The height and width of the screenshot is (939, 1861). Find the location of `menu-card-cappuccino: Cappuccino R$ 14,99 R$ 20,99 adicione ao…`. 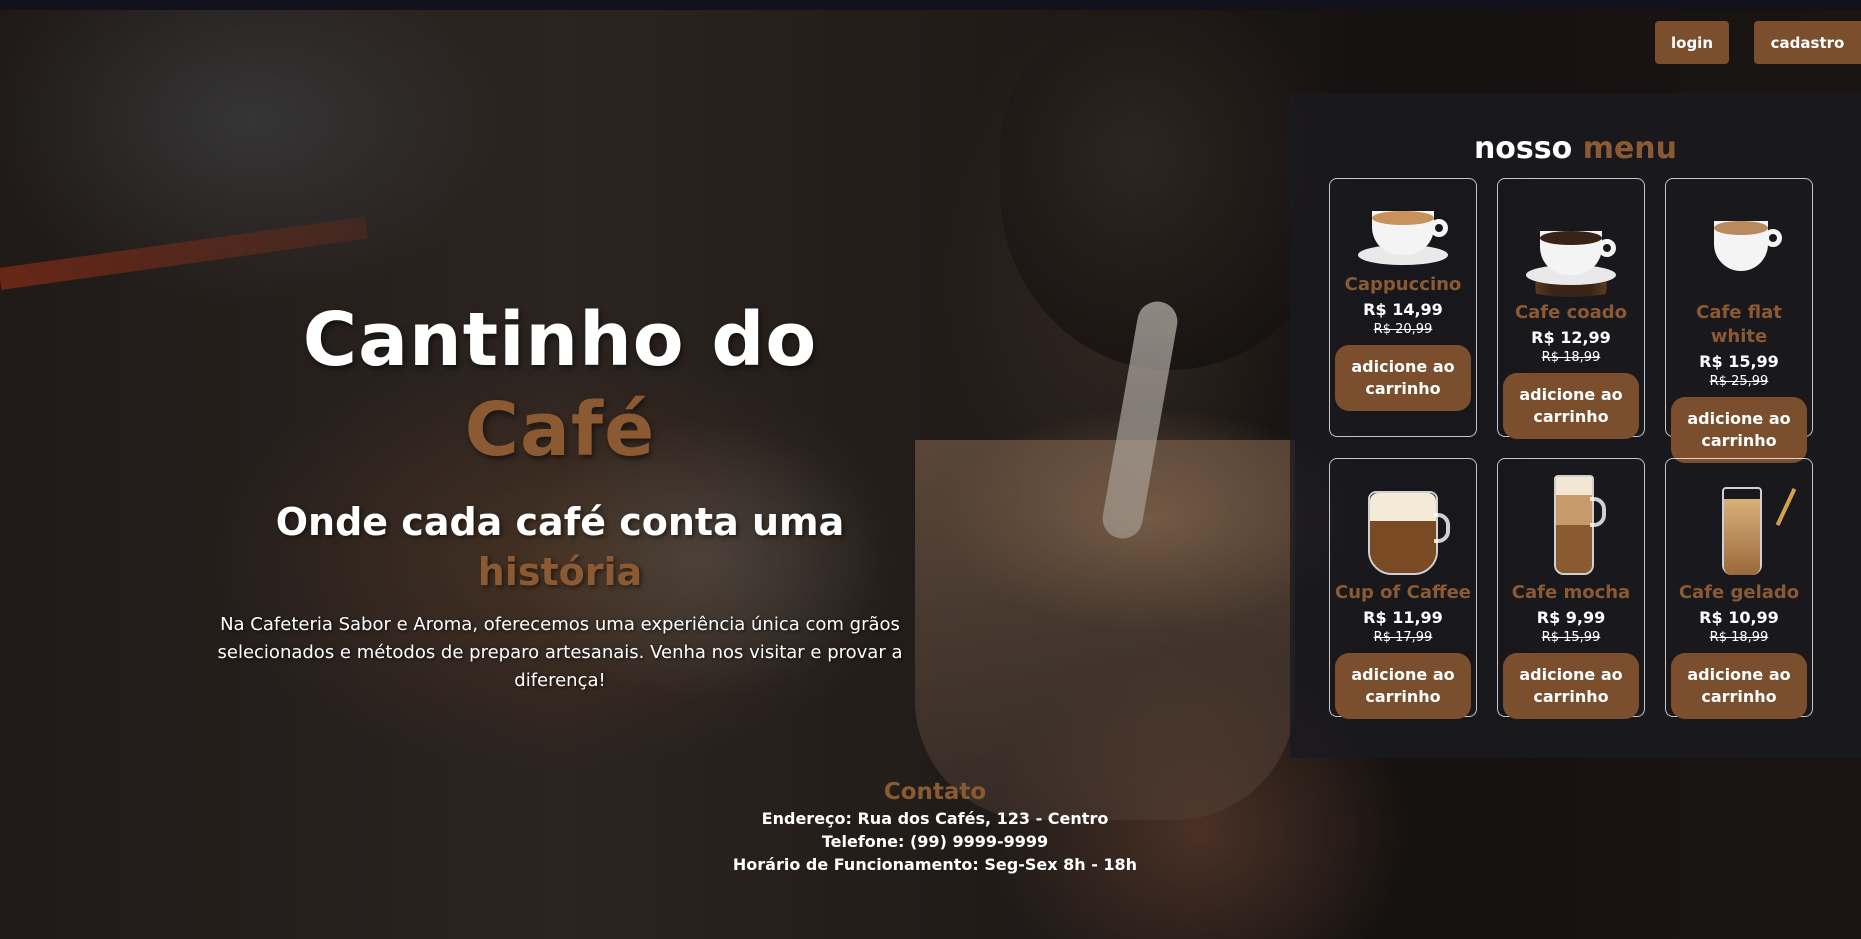

menu-card-cappuccino: Cappuccino R$ 14,99 R$ 20,99 adicione ao… is located at coordinates (1403, 307).